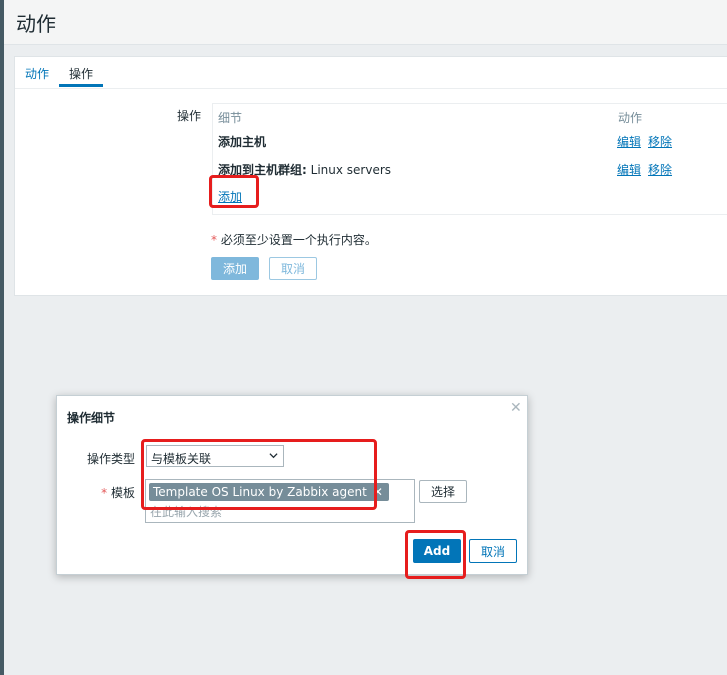 The height and width of the screenshot is (675, 727). What do you see at coordinates (110, 459) in the screenshot?
I see `operation-type-label: 操作类型` at bounding box center [110, 459].